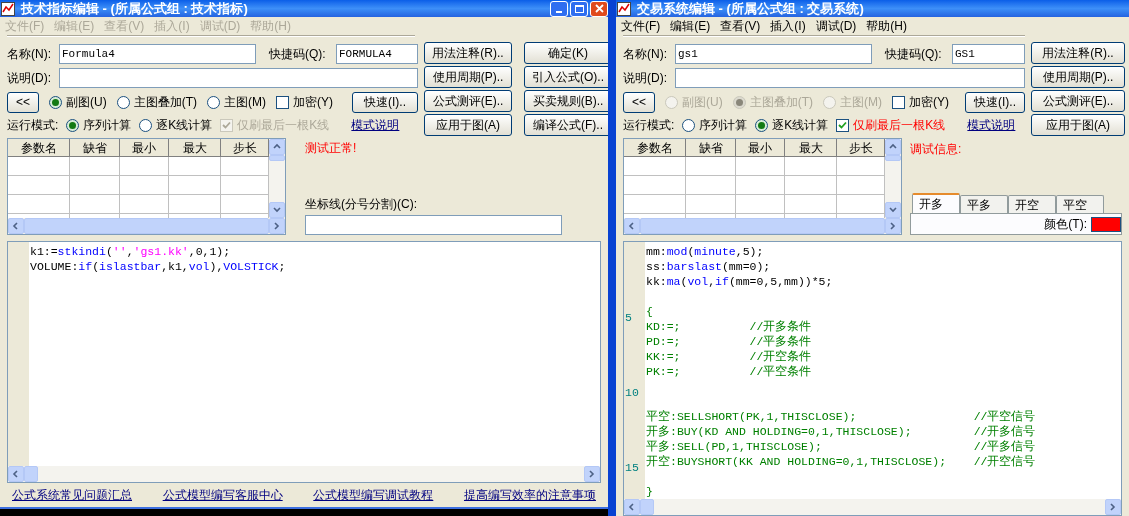 The image size is (1129, 516). Describe the element at coordinates (373, 495) in the screenshot. I see `help-link: 公式模型编写调试教程` at that location.